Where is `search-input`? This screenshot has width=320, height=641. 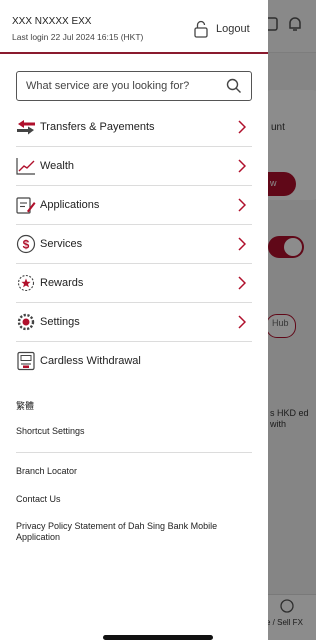 search-input is located at coordinates (121, 86).